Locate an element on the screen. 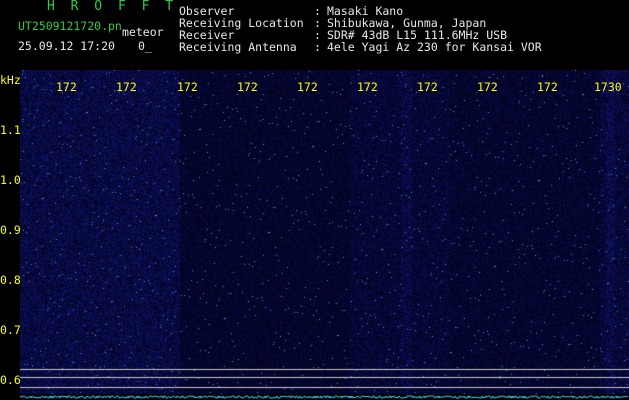  y-tick-label: 1.1 is located at coordinates (10, 130).